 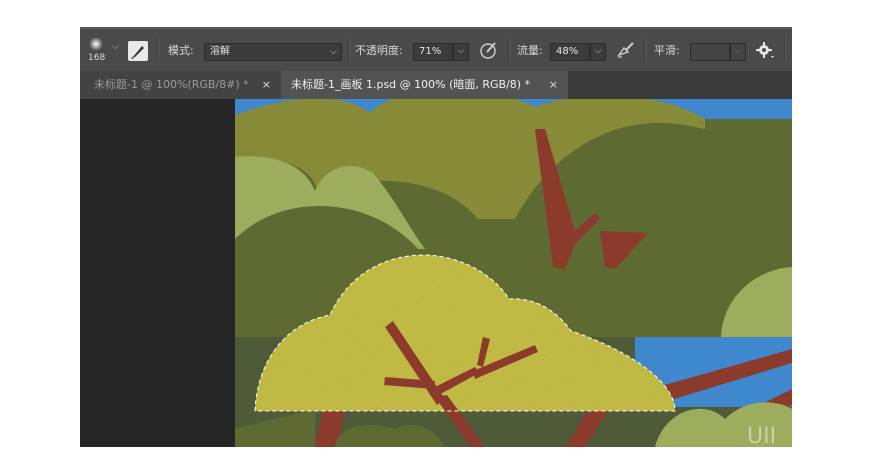 I want to click on opacity-dropdown: ⌵, so click(x=461, y=52).